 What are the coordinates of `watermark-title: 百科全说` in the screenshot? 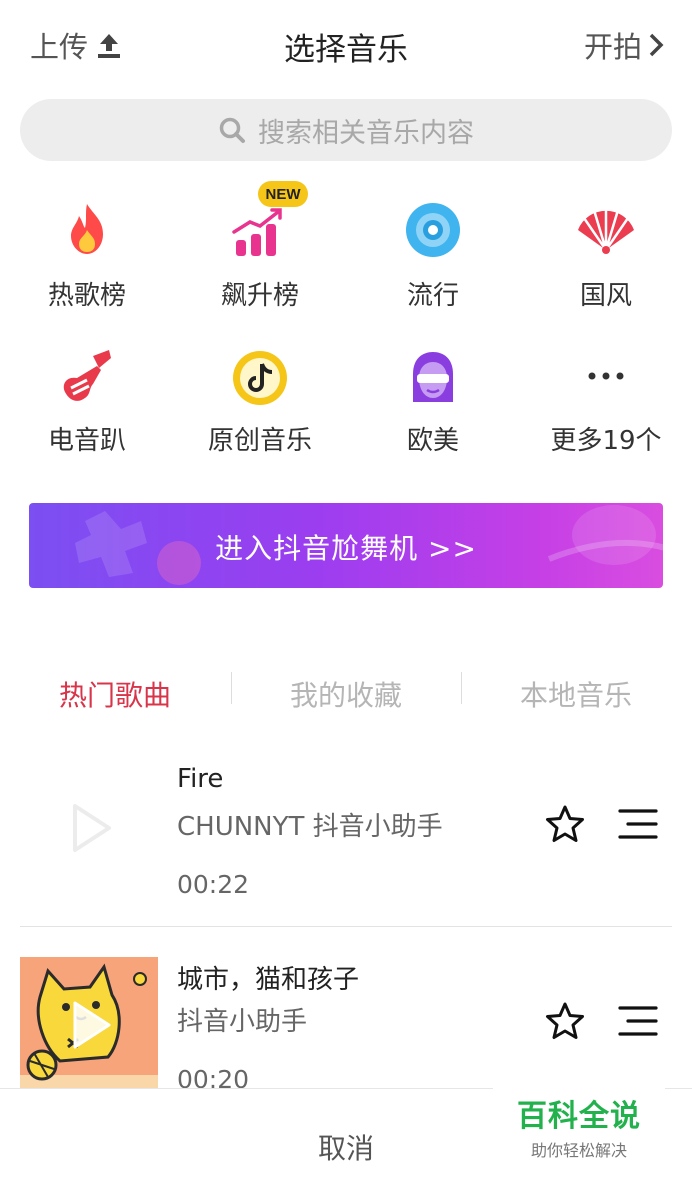 It's located at (579, 1116).